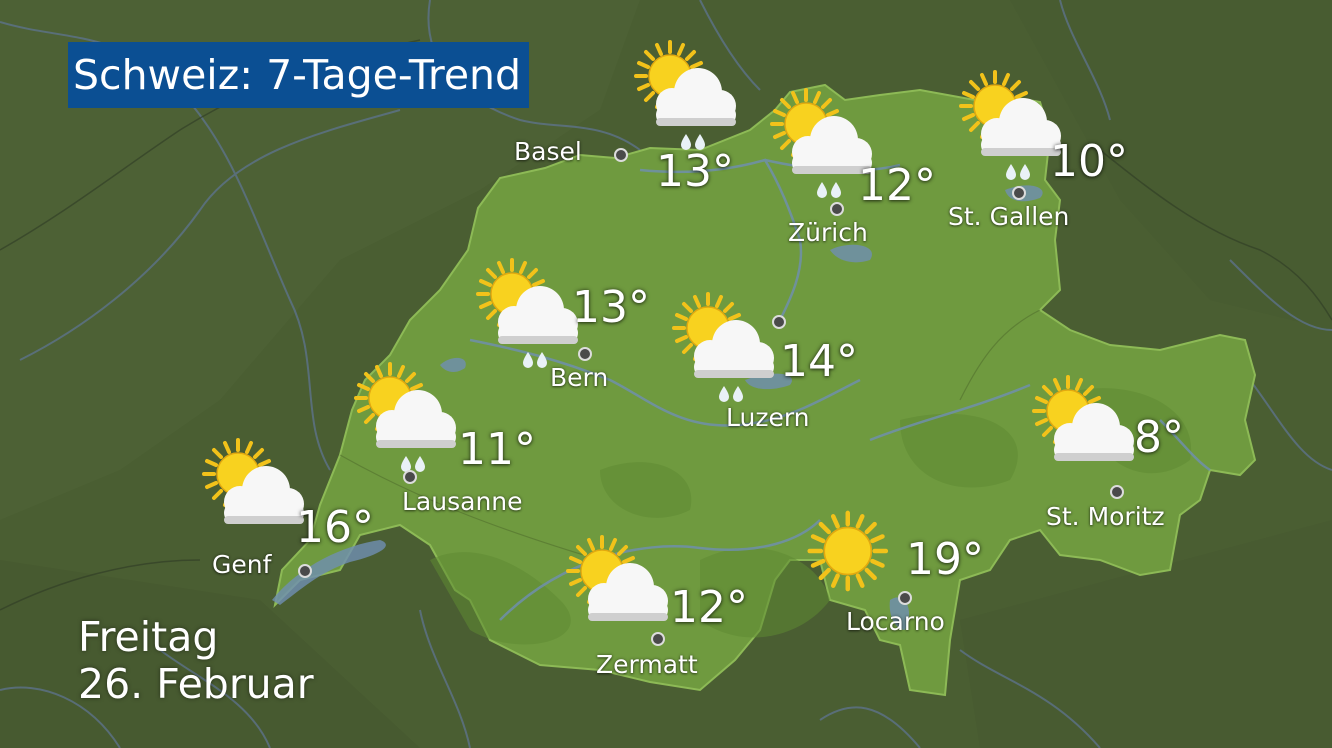  I want to click on city-dot-lausanne, so click(410, 477).